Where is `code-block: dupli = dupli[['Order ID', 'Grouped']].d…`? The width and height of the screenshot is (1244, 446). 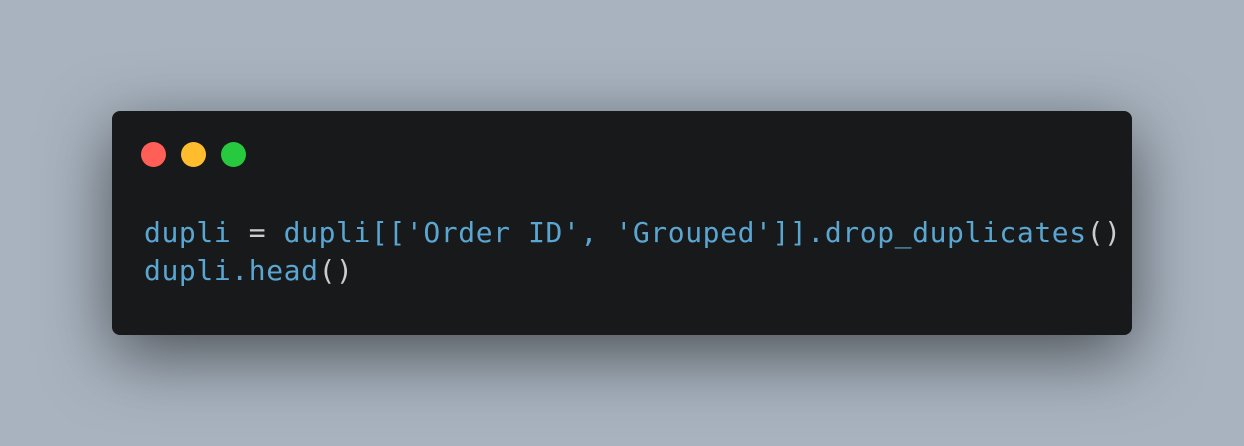 code-block: dupli = dupli[['Order ID', 'Grouped']].d… is located at coordinates (633, 252).